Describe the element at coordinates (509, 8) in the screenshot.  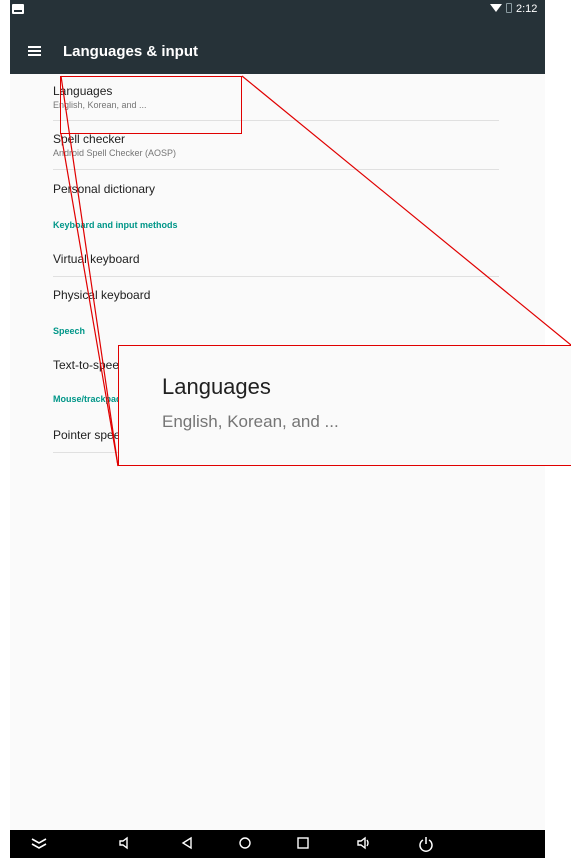
I see `battery-icon` at that location.